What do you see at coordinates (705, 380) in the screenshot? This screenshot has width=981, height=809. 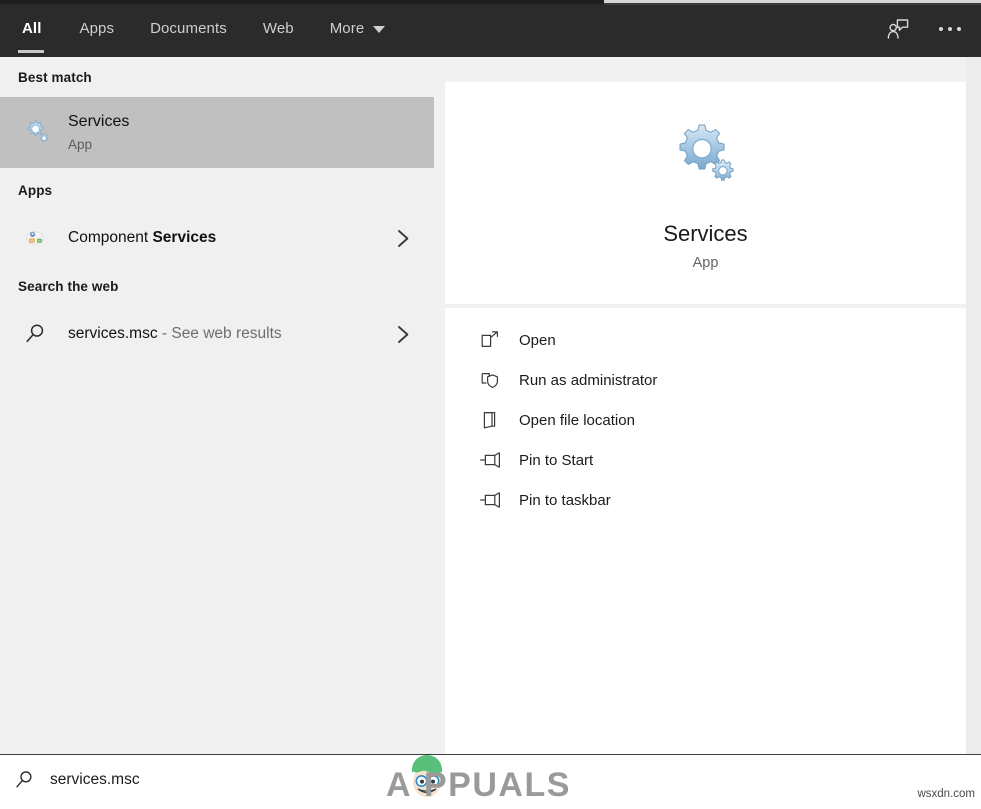 I see `action-run-as-administrator: Run as administrator` at bounding box center [705, 380].